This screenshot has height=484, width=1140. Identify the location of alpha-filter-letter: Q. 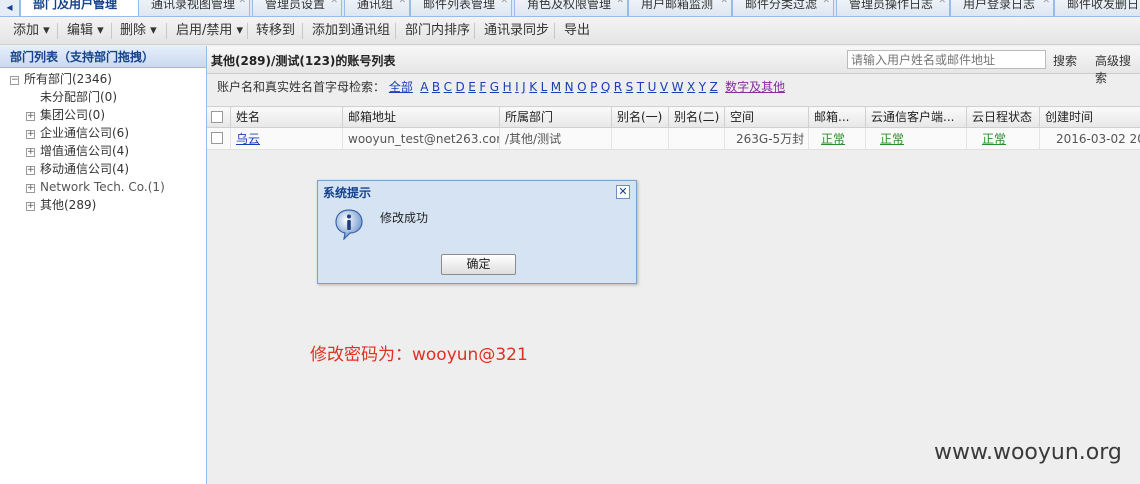
(605, 87).